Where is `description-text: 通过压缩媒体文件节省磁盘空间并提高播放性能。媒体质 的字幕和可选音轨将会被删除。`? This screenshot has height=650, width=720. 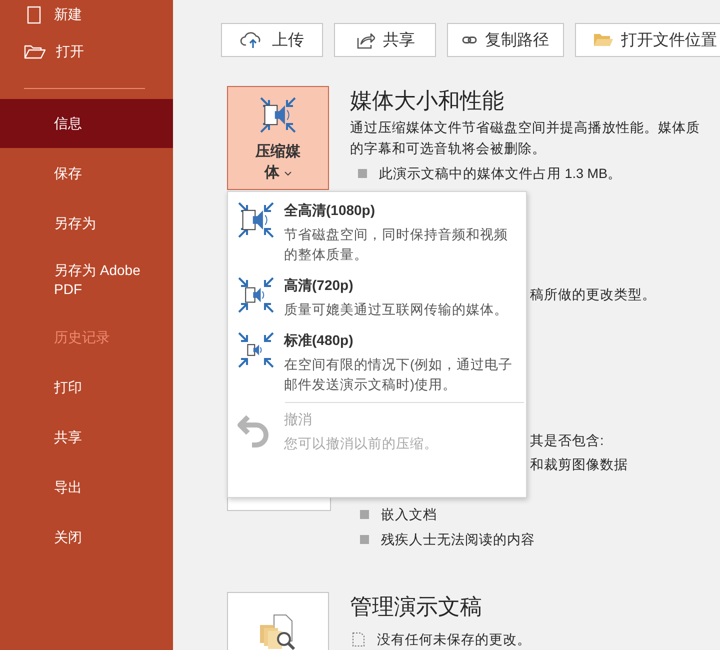
description-text: 通过压缩媒体文件节省磁盘空间并提高播放性能。媒体质 的字幕和可选音轨将会被删除。 is located at coordinates (525, 138).